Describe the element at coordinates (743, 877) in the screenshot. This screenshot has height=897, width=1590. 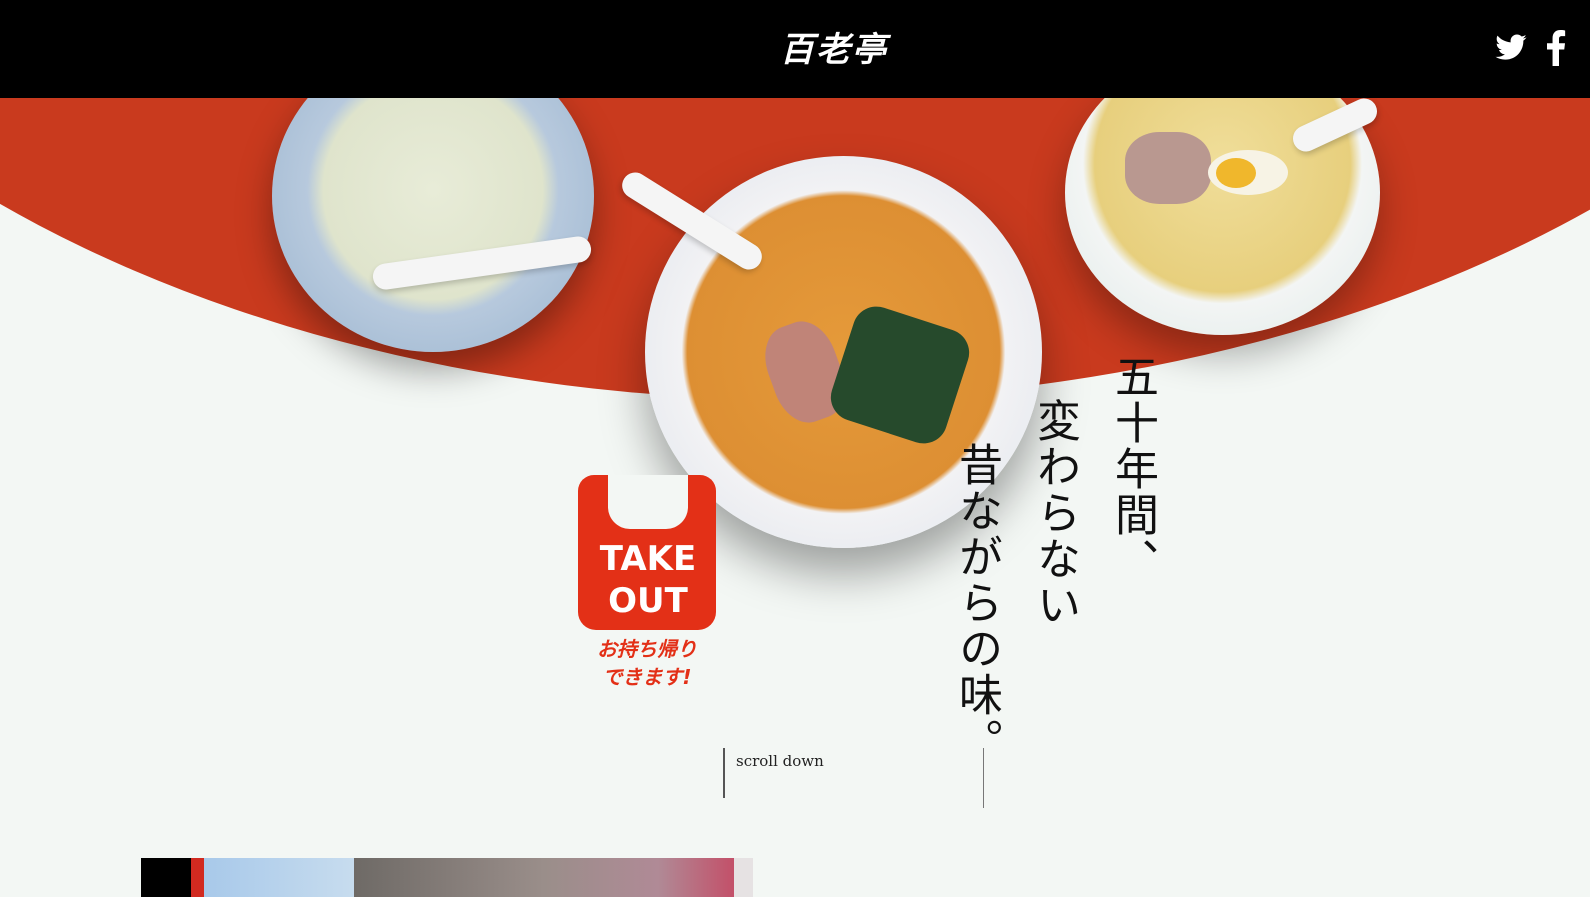
I see `photo-edge` at that location.